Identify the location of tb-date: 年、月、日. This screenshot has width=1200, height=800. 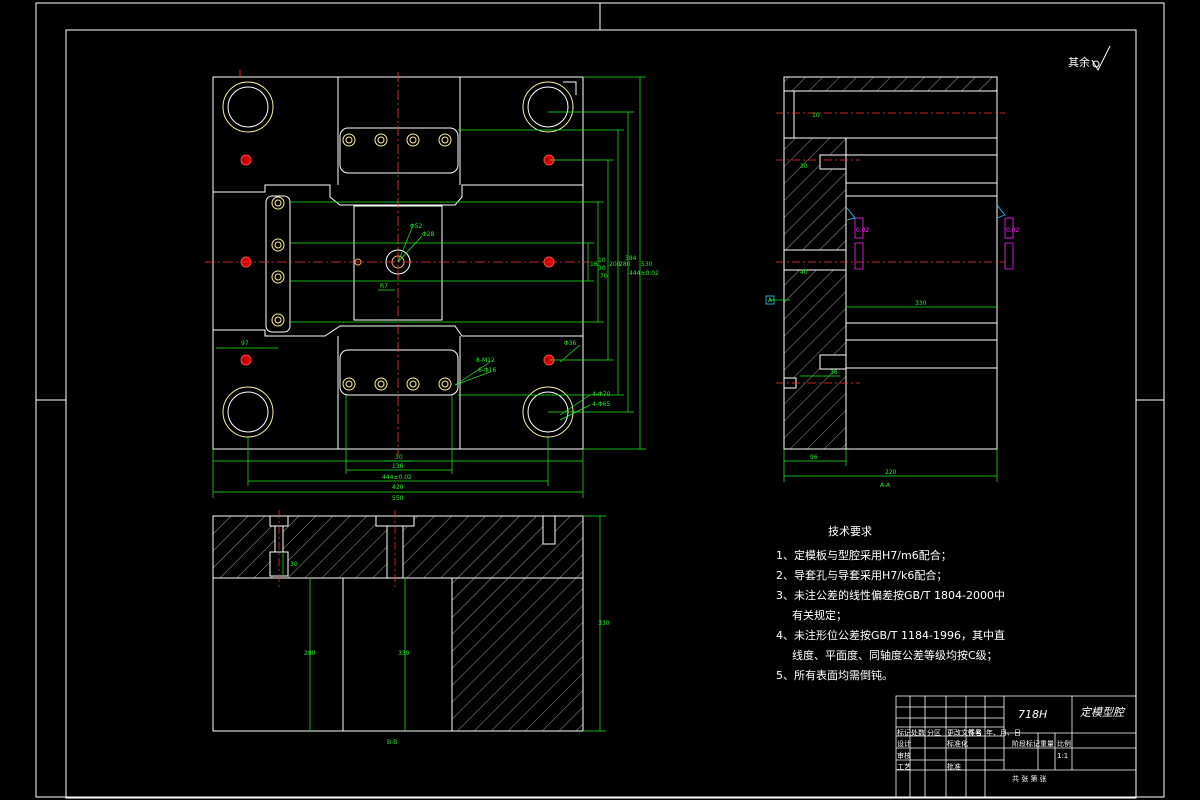
(1003, 733).